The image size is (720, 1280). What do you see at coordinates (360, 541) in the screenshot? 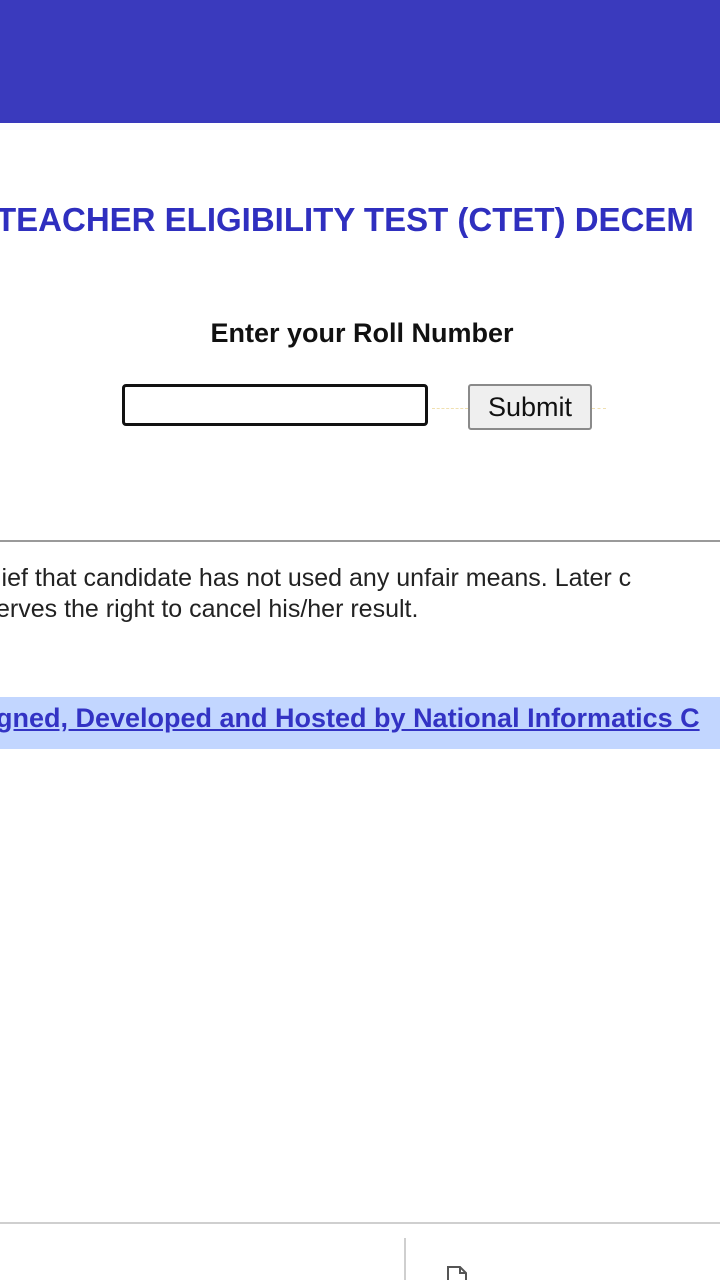
I see `content-divider` at bounding box center [360, 541].